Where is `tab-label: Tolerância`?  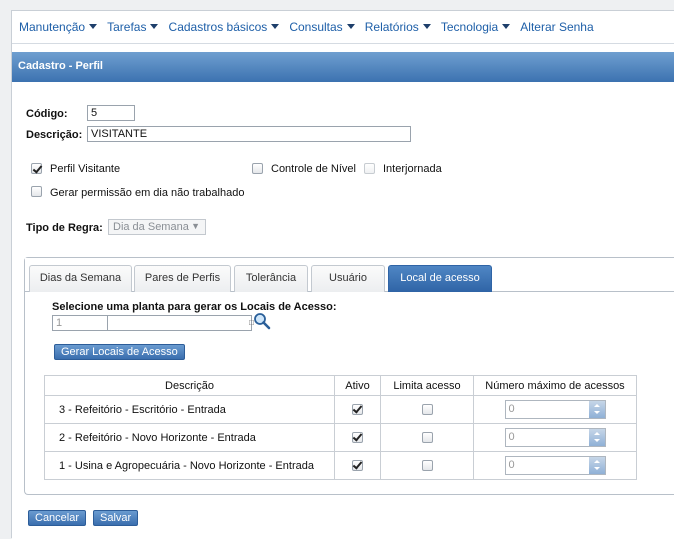
tab-label: Tolerância is located at coordinates (271, 278).